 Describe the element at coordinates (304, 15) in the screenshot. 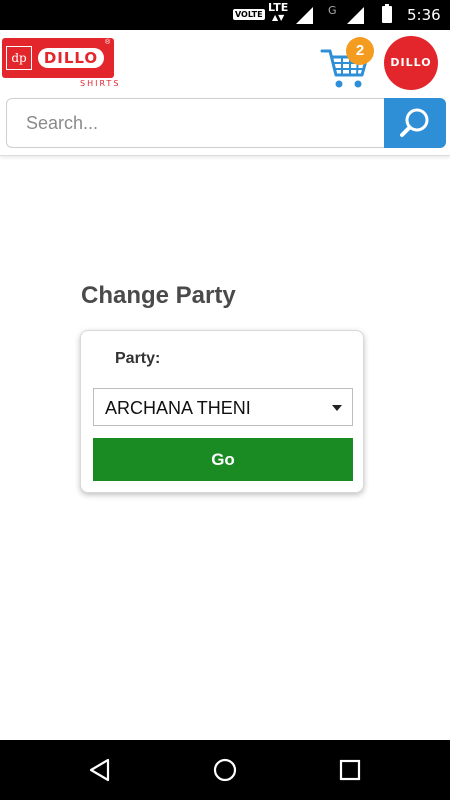

I see `signal-icon` at that location.